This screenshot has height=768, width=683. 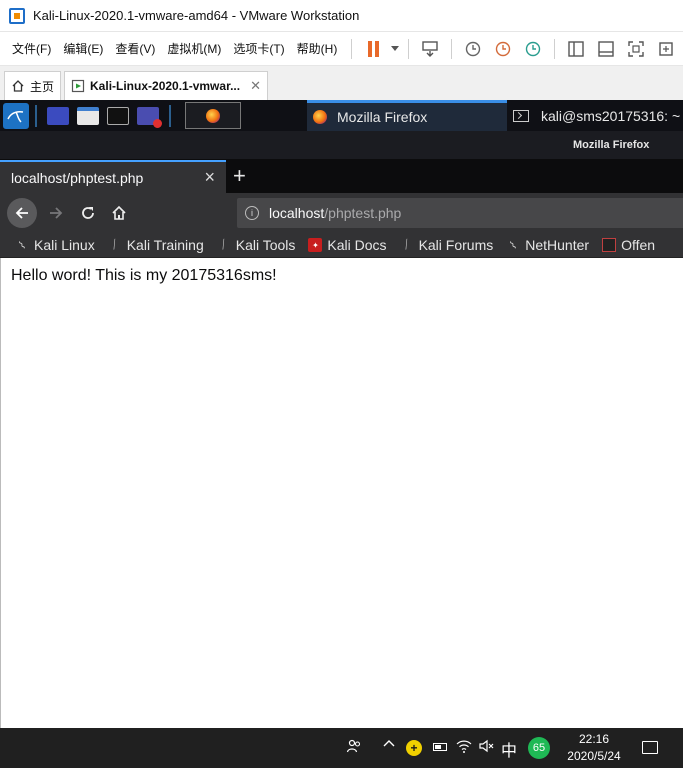 I want to click on vmware-tab-strip: 主页 Kali-Linux-2020.1-vmwar... ✕, so click(x=341, y=83).